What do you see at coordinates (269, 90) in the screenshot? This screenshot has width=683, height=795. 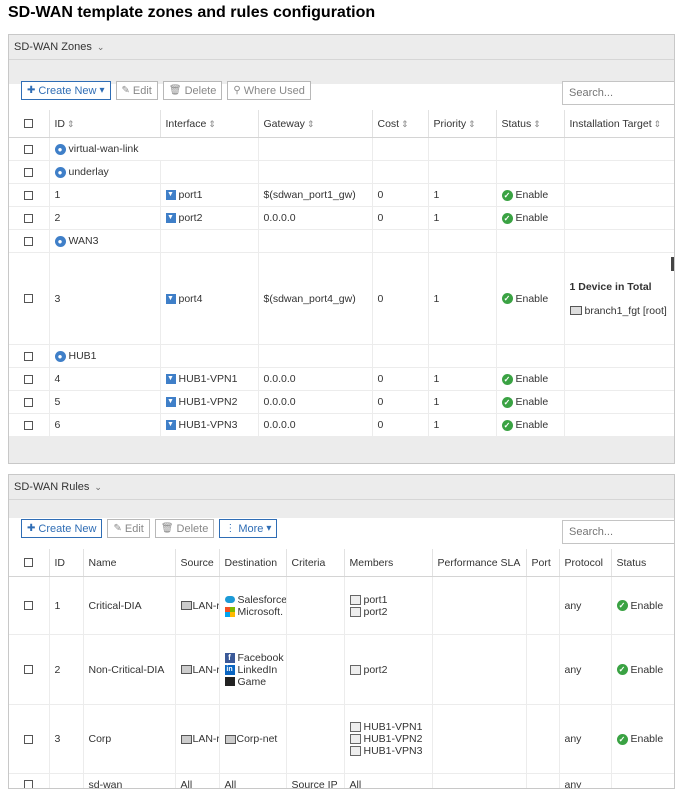 I see `where-used-button: ⚲ Where Used` at bounding box center [269, 90].